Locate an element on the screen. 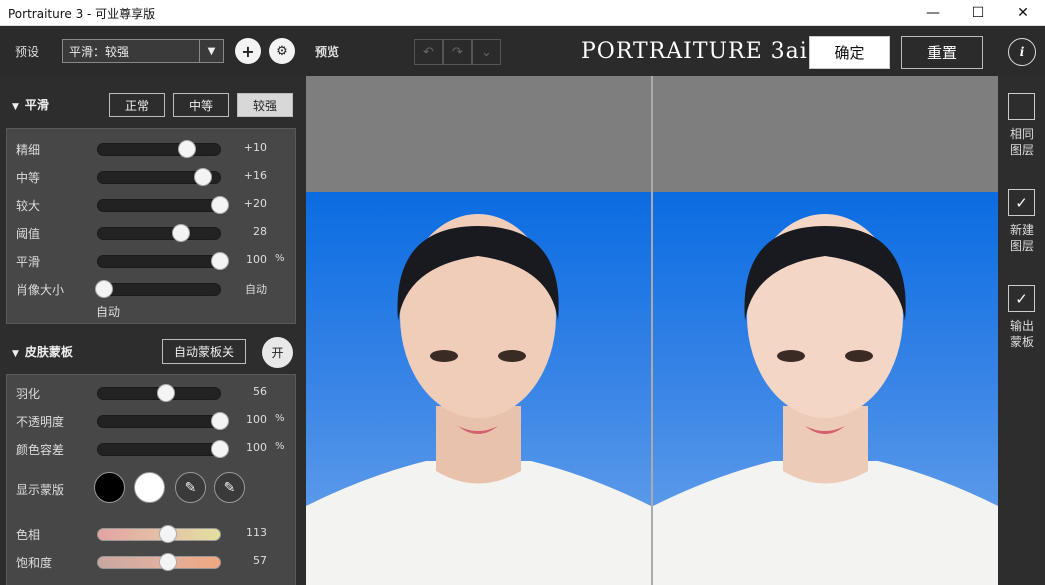 Image resolution: width=1045 pixels, height=585 pixels. saturation-slider-row: 饱和度 57 is located at coordinates (152, 562).